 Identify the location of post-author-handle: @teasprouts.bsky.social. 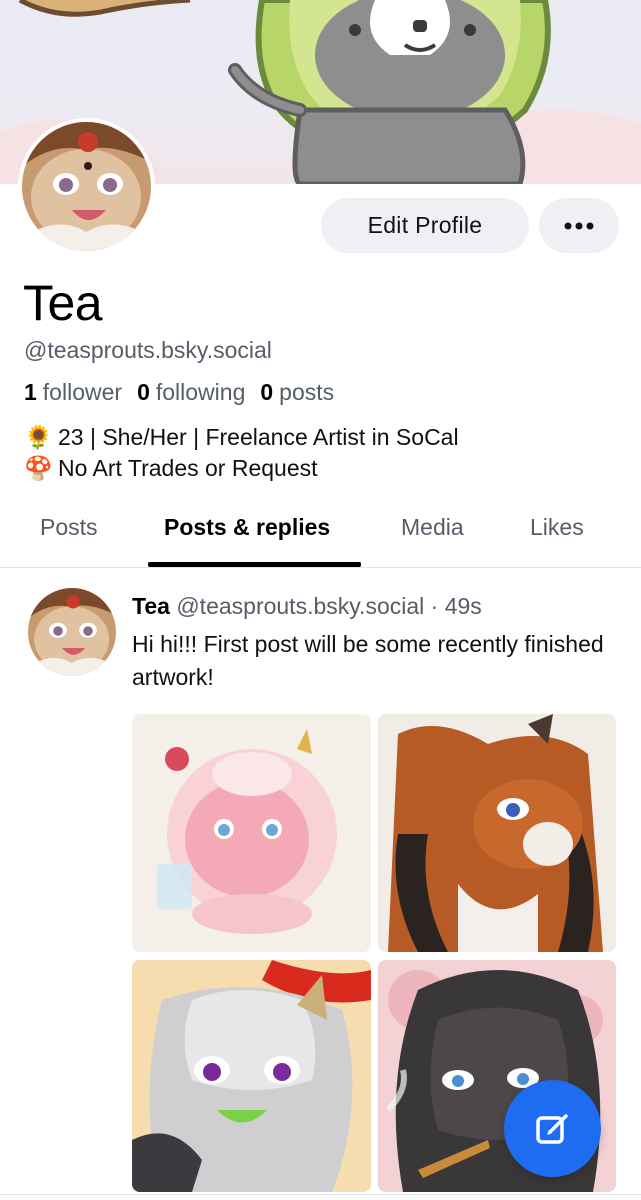
(300, 606).